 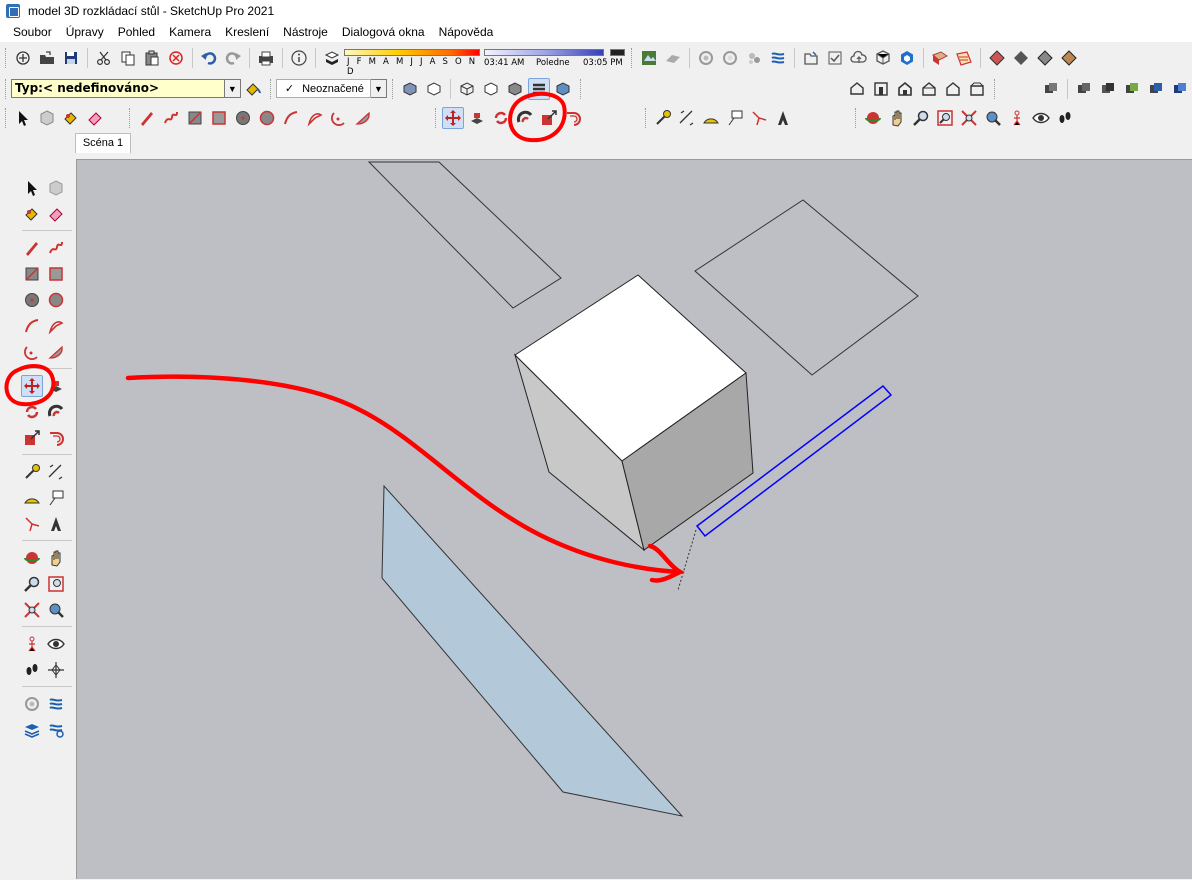 I want to click on left-view-icon, so click(x=977, y=89).